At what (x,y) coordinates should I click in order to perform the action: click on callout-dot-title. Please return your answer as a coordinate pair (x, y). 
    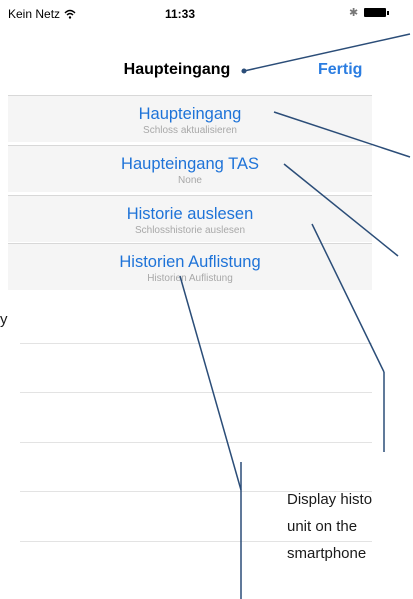
    Looking at the image, I should click on (244, 71).